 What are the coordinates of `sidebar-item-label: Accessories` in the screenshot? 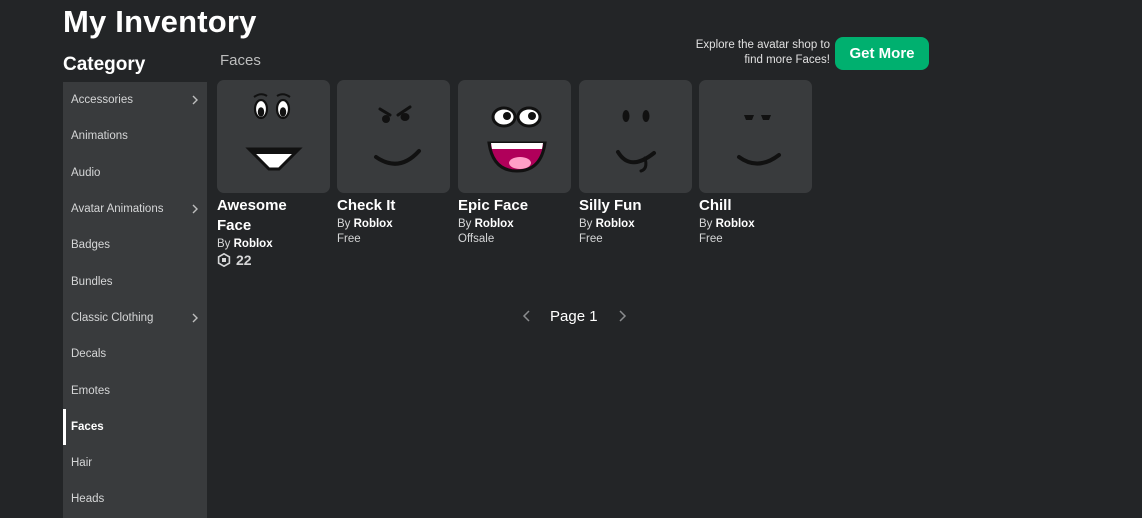 It's located at (102, 100).